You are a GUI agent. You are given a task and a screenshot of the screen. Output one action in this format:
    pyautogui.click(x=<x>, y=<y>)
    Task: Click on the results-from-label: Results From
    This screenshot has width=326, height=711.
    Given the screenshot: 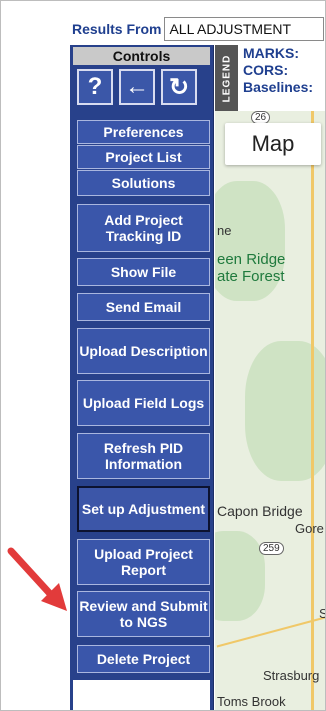 What is the action you would take?
    pyautogui.click(x=117, y=29)
    